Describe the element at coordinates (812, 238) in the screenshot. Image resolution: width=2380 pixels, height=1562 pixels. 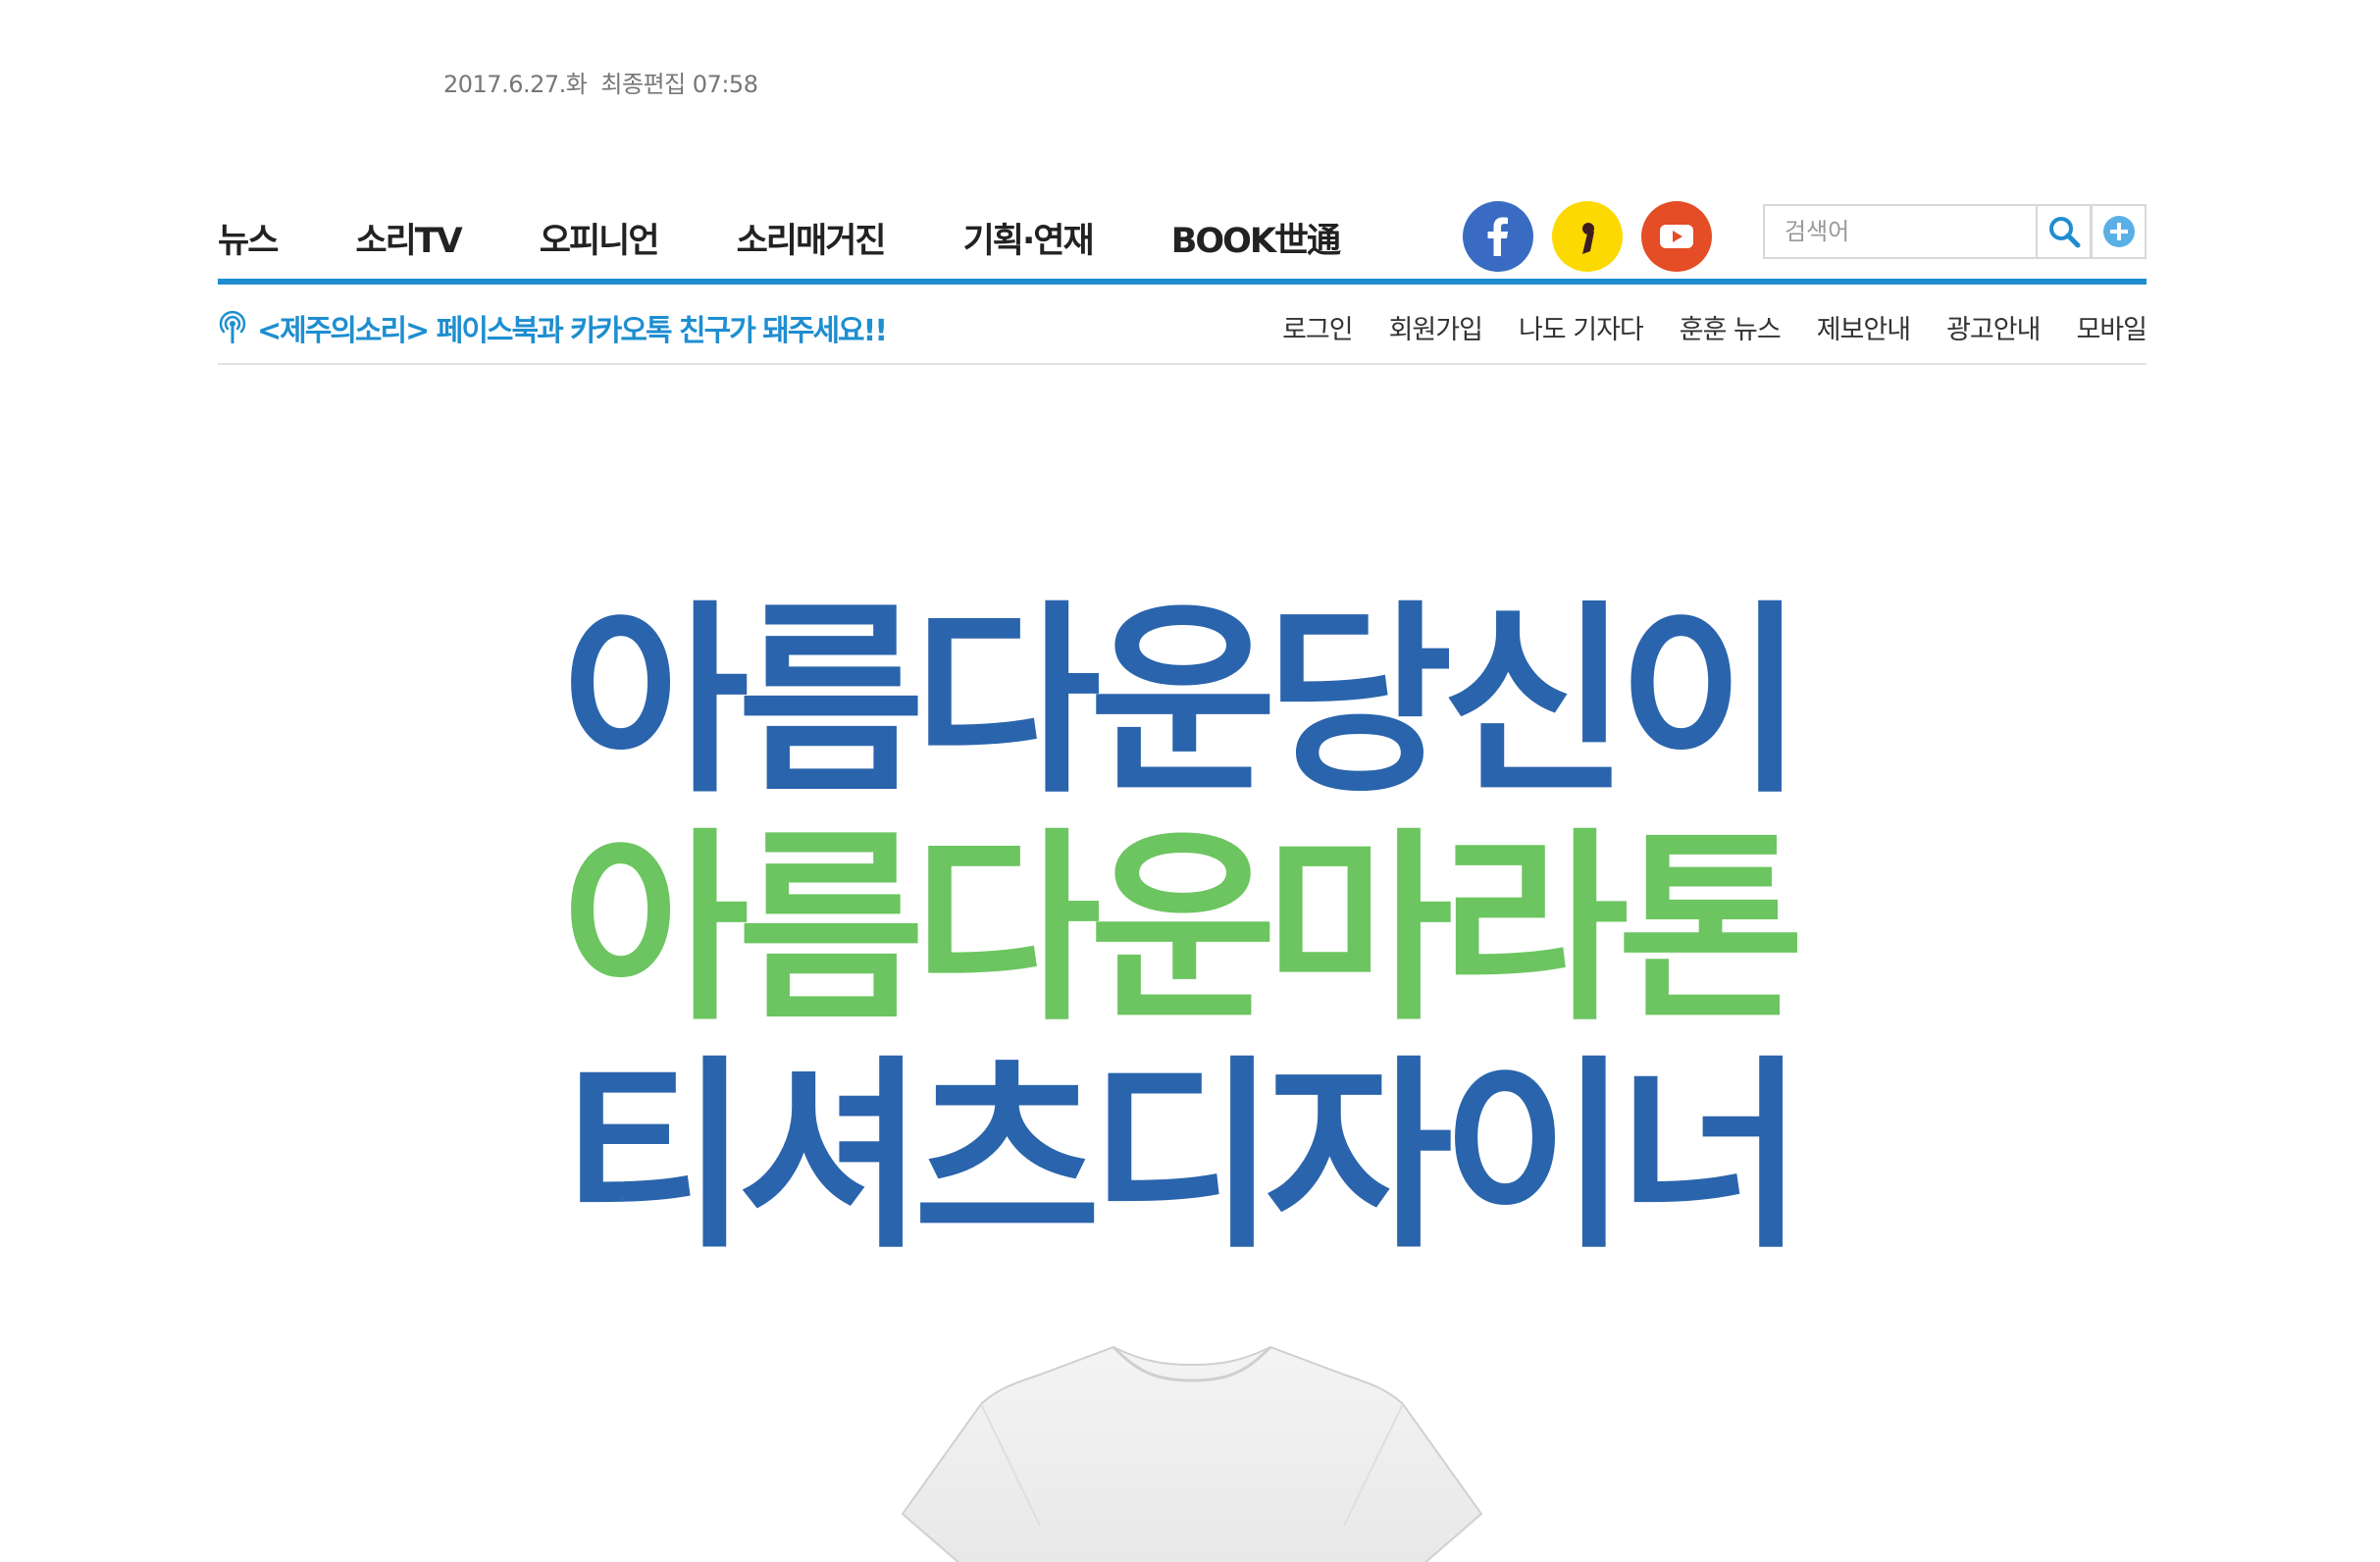
I see `nav-item-magazine: 소리매거진` at that location.